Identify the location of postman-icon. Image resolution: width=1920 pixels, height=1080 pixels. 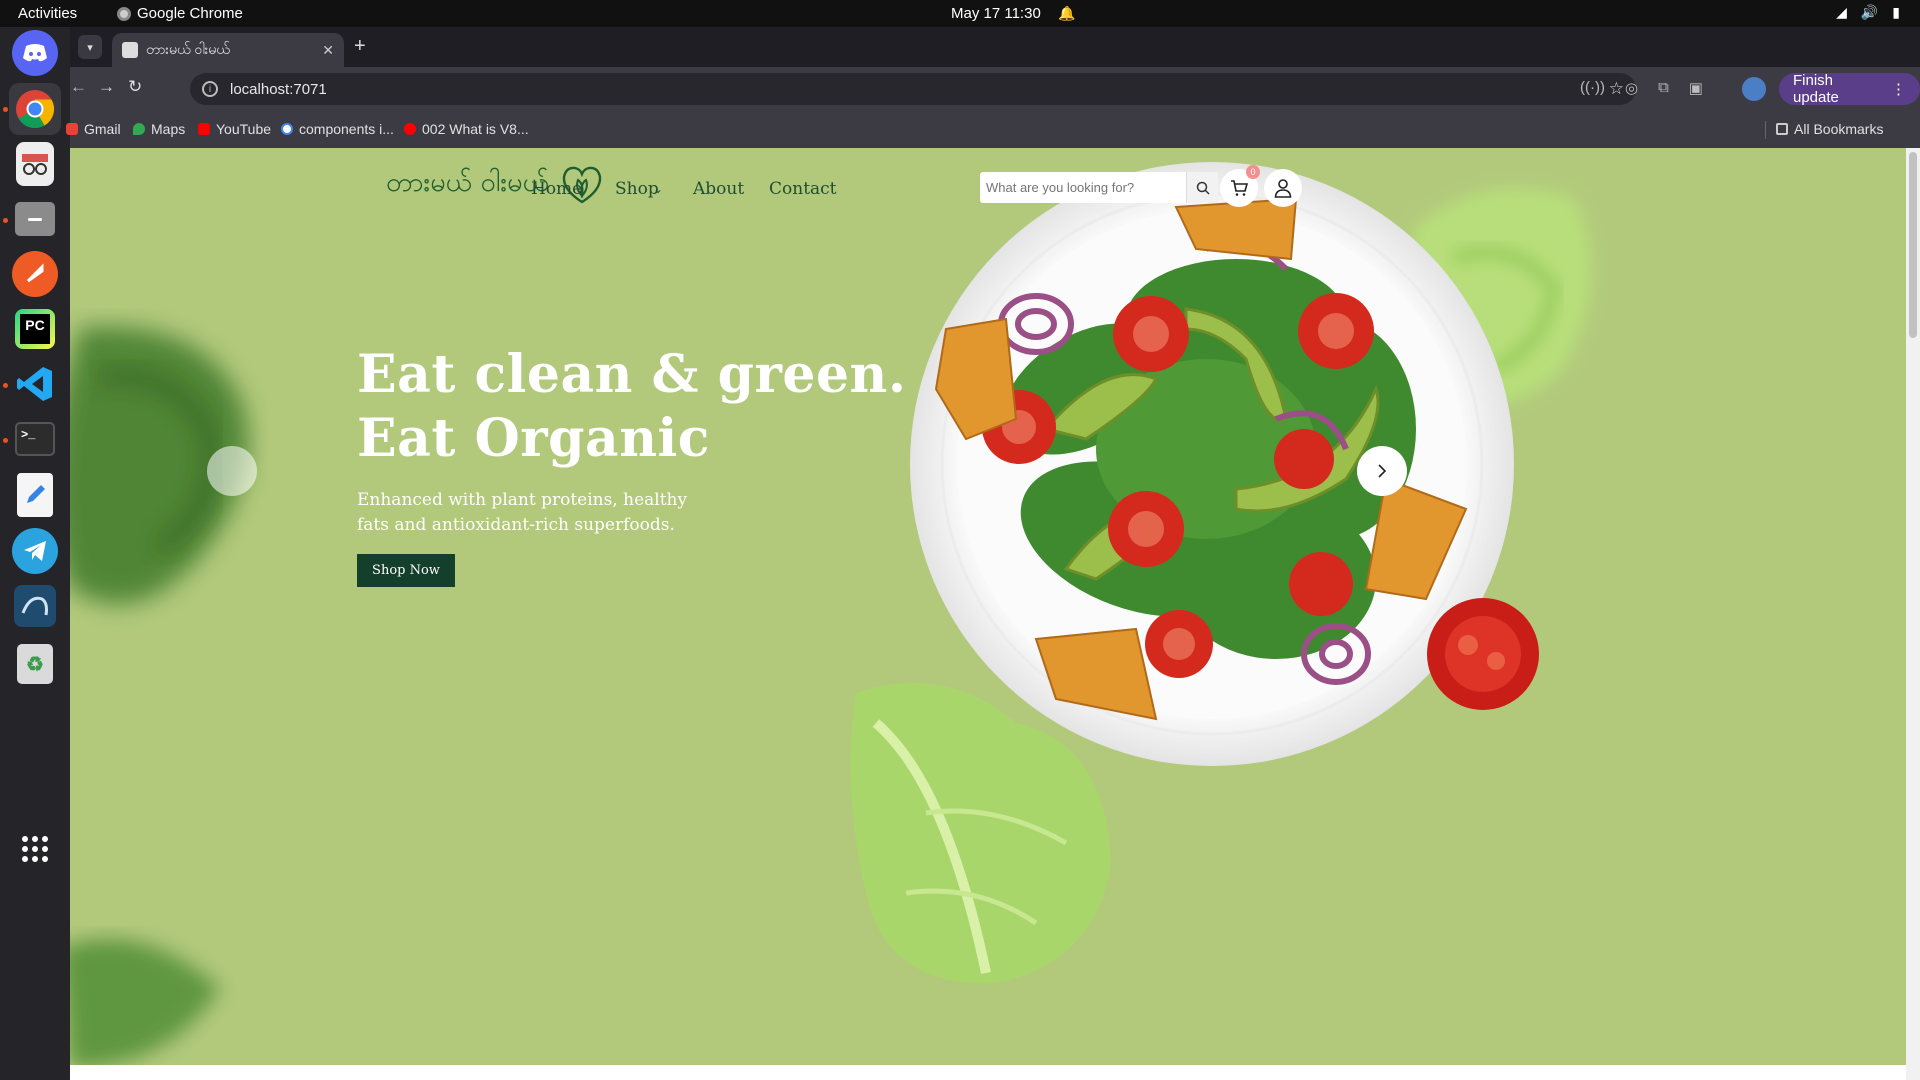
(35, 274).